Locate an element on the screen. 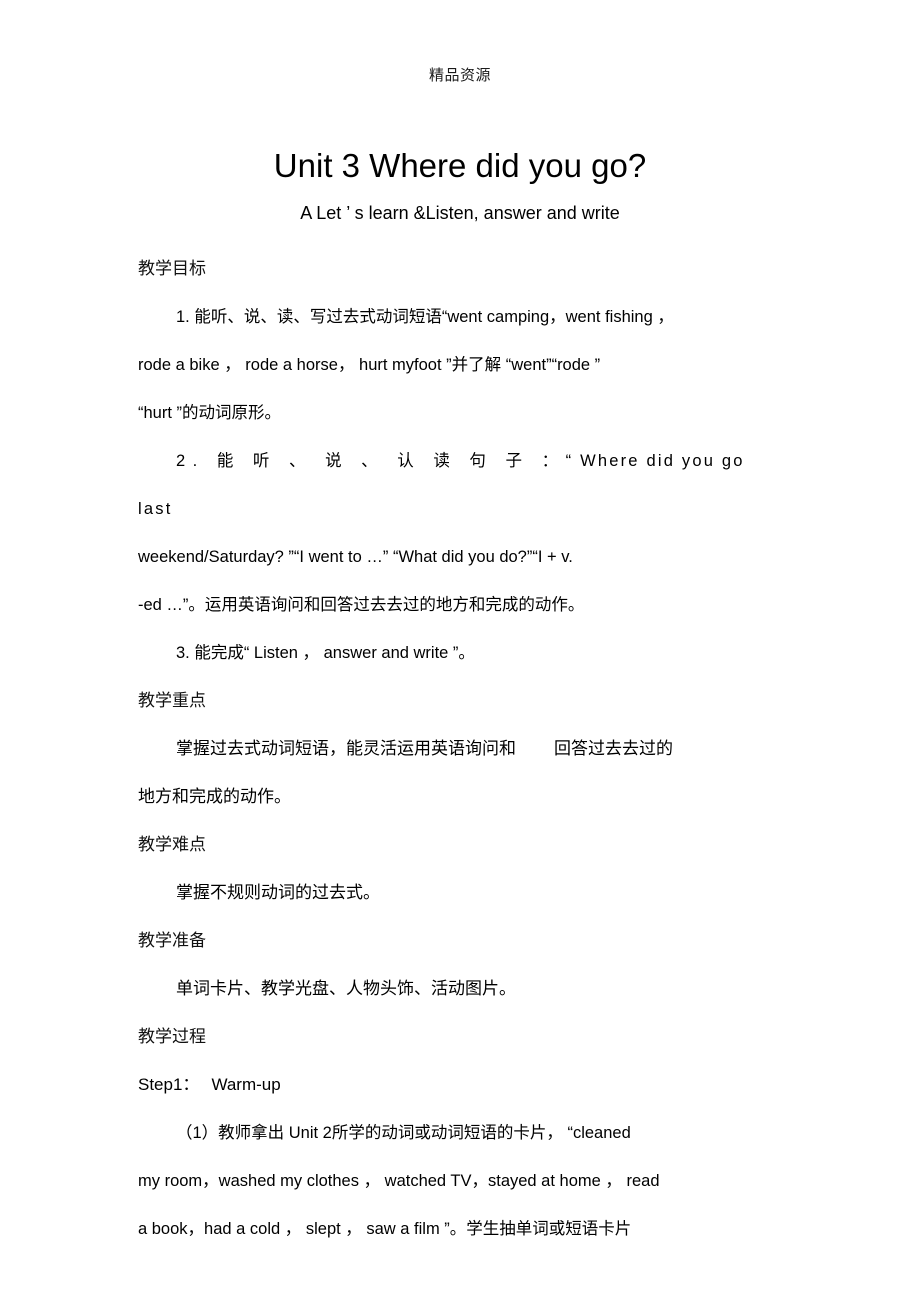 Image resolution: width=920 pixels, height=1303 pixels. objective-2-line-3: -ed …”。运用英语询问和回答过去去过的地方和完成的动作。 is located at coordinates (361, 605).